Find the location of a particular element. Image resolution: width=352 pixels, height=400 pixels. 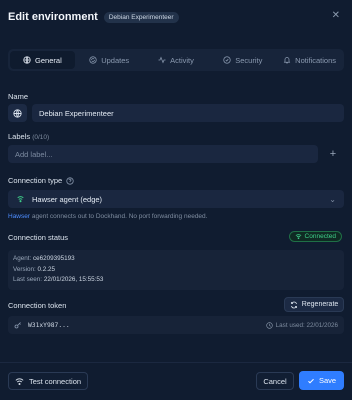

name-label: Name is located at coordinates (18, 96).